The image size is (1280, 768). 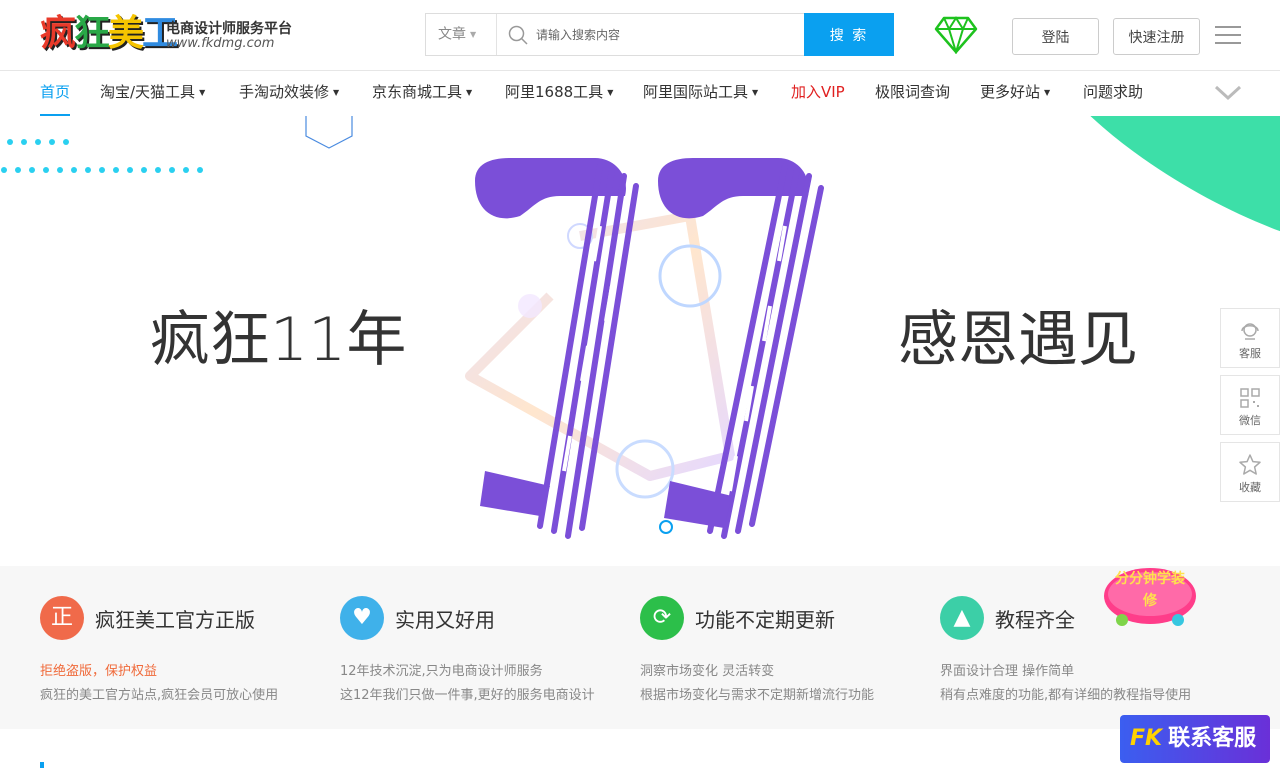 I want to click on feature-title: 实用又好用, so click(x=445, y=620).